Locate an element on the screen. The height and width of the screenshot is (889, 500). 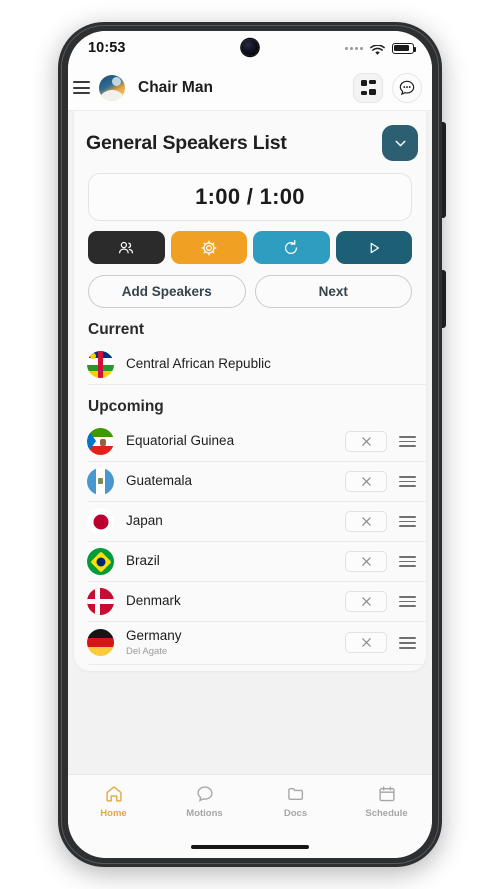
chat-button is located at coordinates (407, 87).